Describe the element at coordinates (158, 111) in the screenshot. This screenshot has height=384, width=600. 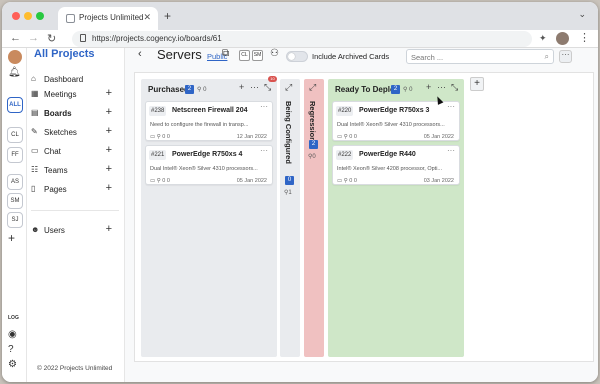
I see `card-number: #238` at that location.